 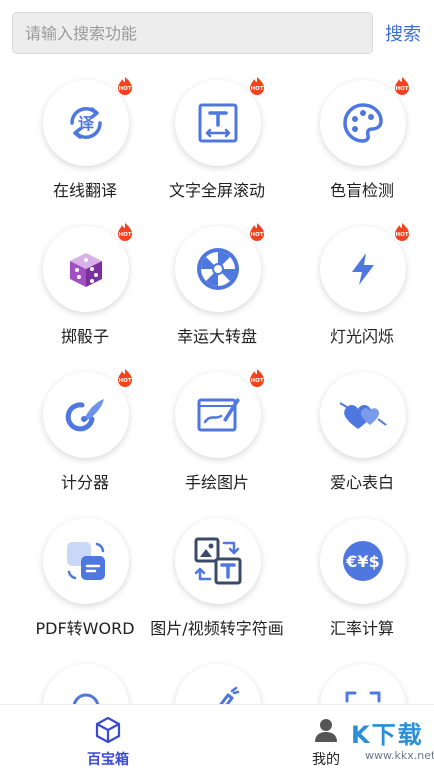 What do you see at coordinates (217, 738) in the screenshot?
I see `bottom-nav: 百宝箱 我的` at bounding box center [217, 738].